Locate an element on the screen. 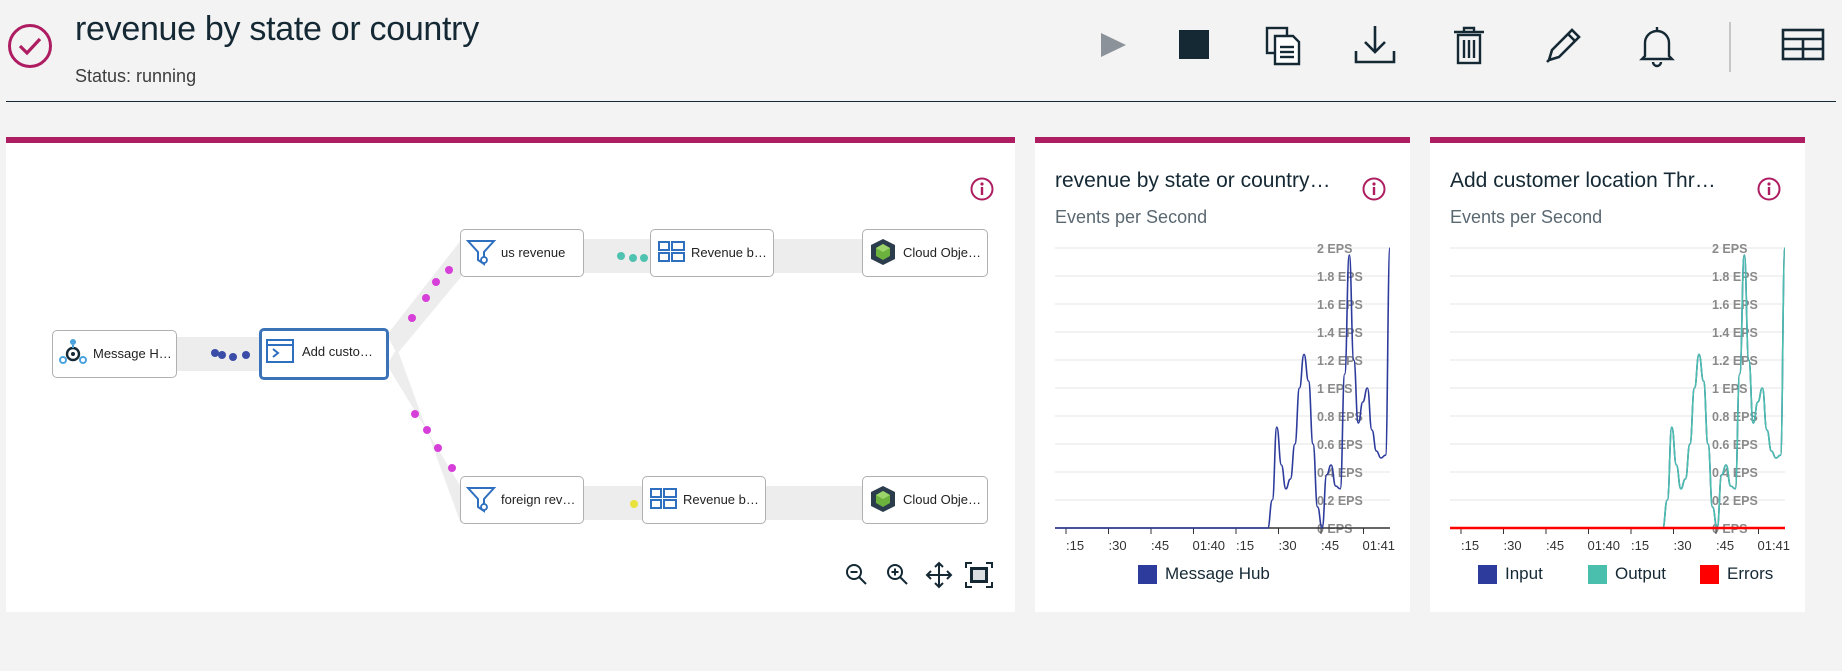  node-us-revenue: us revenue is located at coordinates (522, 253).